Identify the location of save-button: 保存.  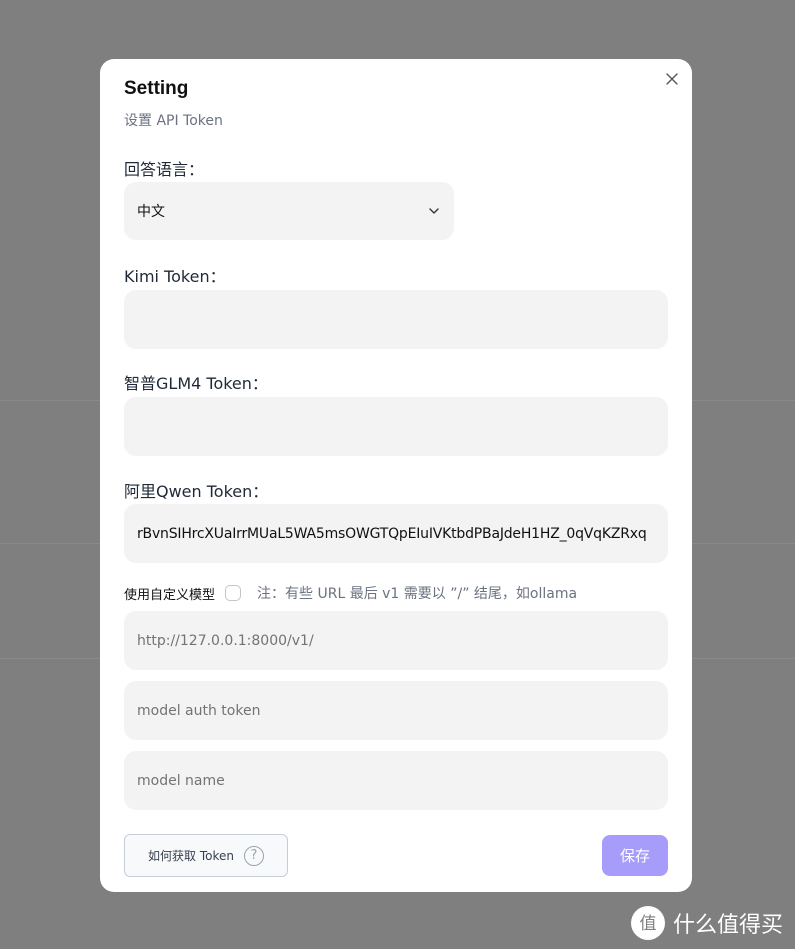
(635, 855).